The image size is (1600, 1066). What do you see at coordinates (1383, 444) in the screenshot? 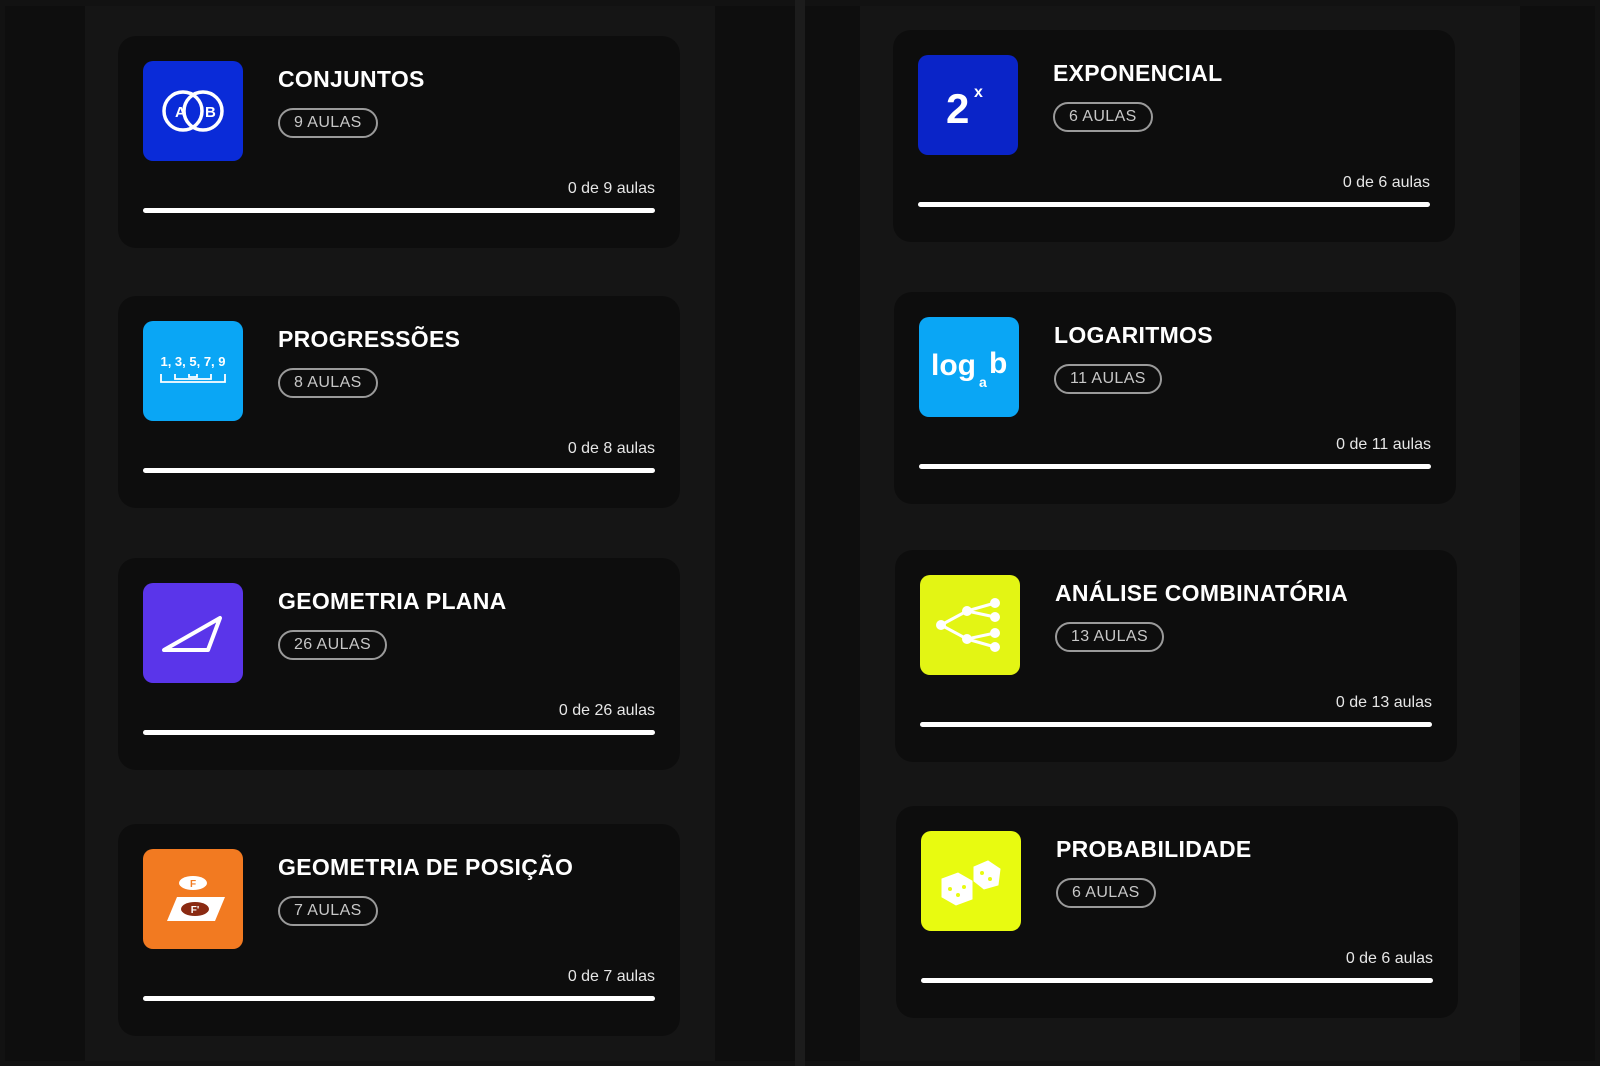
I see `progress-label: 0 de 11 aulas` at bounding box center [1383, 444].